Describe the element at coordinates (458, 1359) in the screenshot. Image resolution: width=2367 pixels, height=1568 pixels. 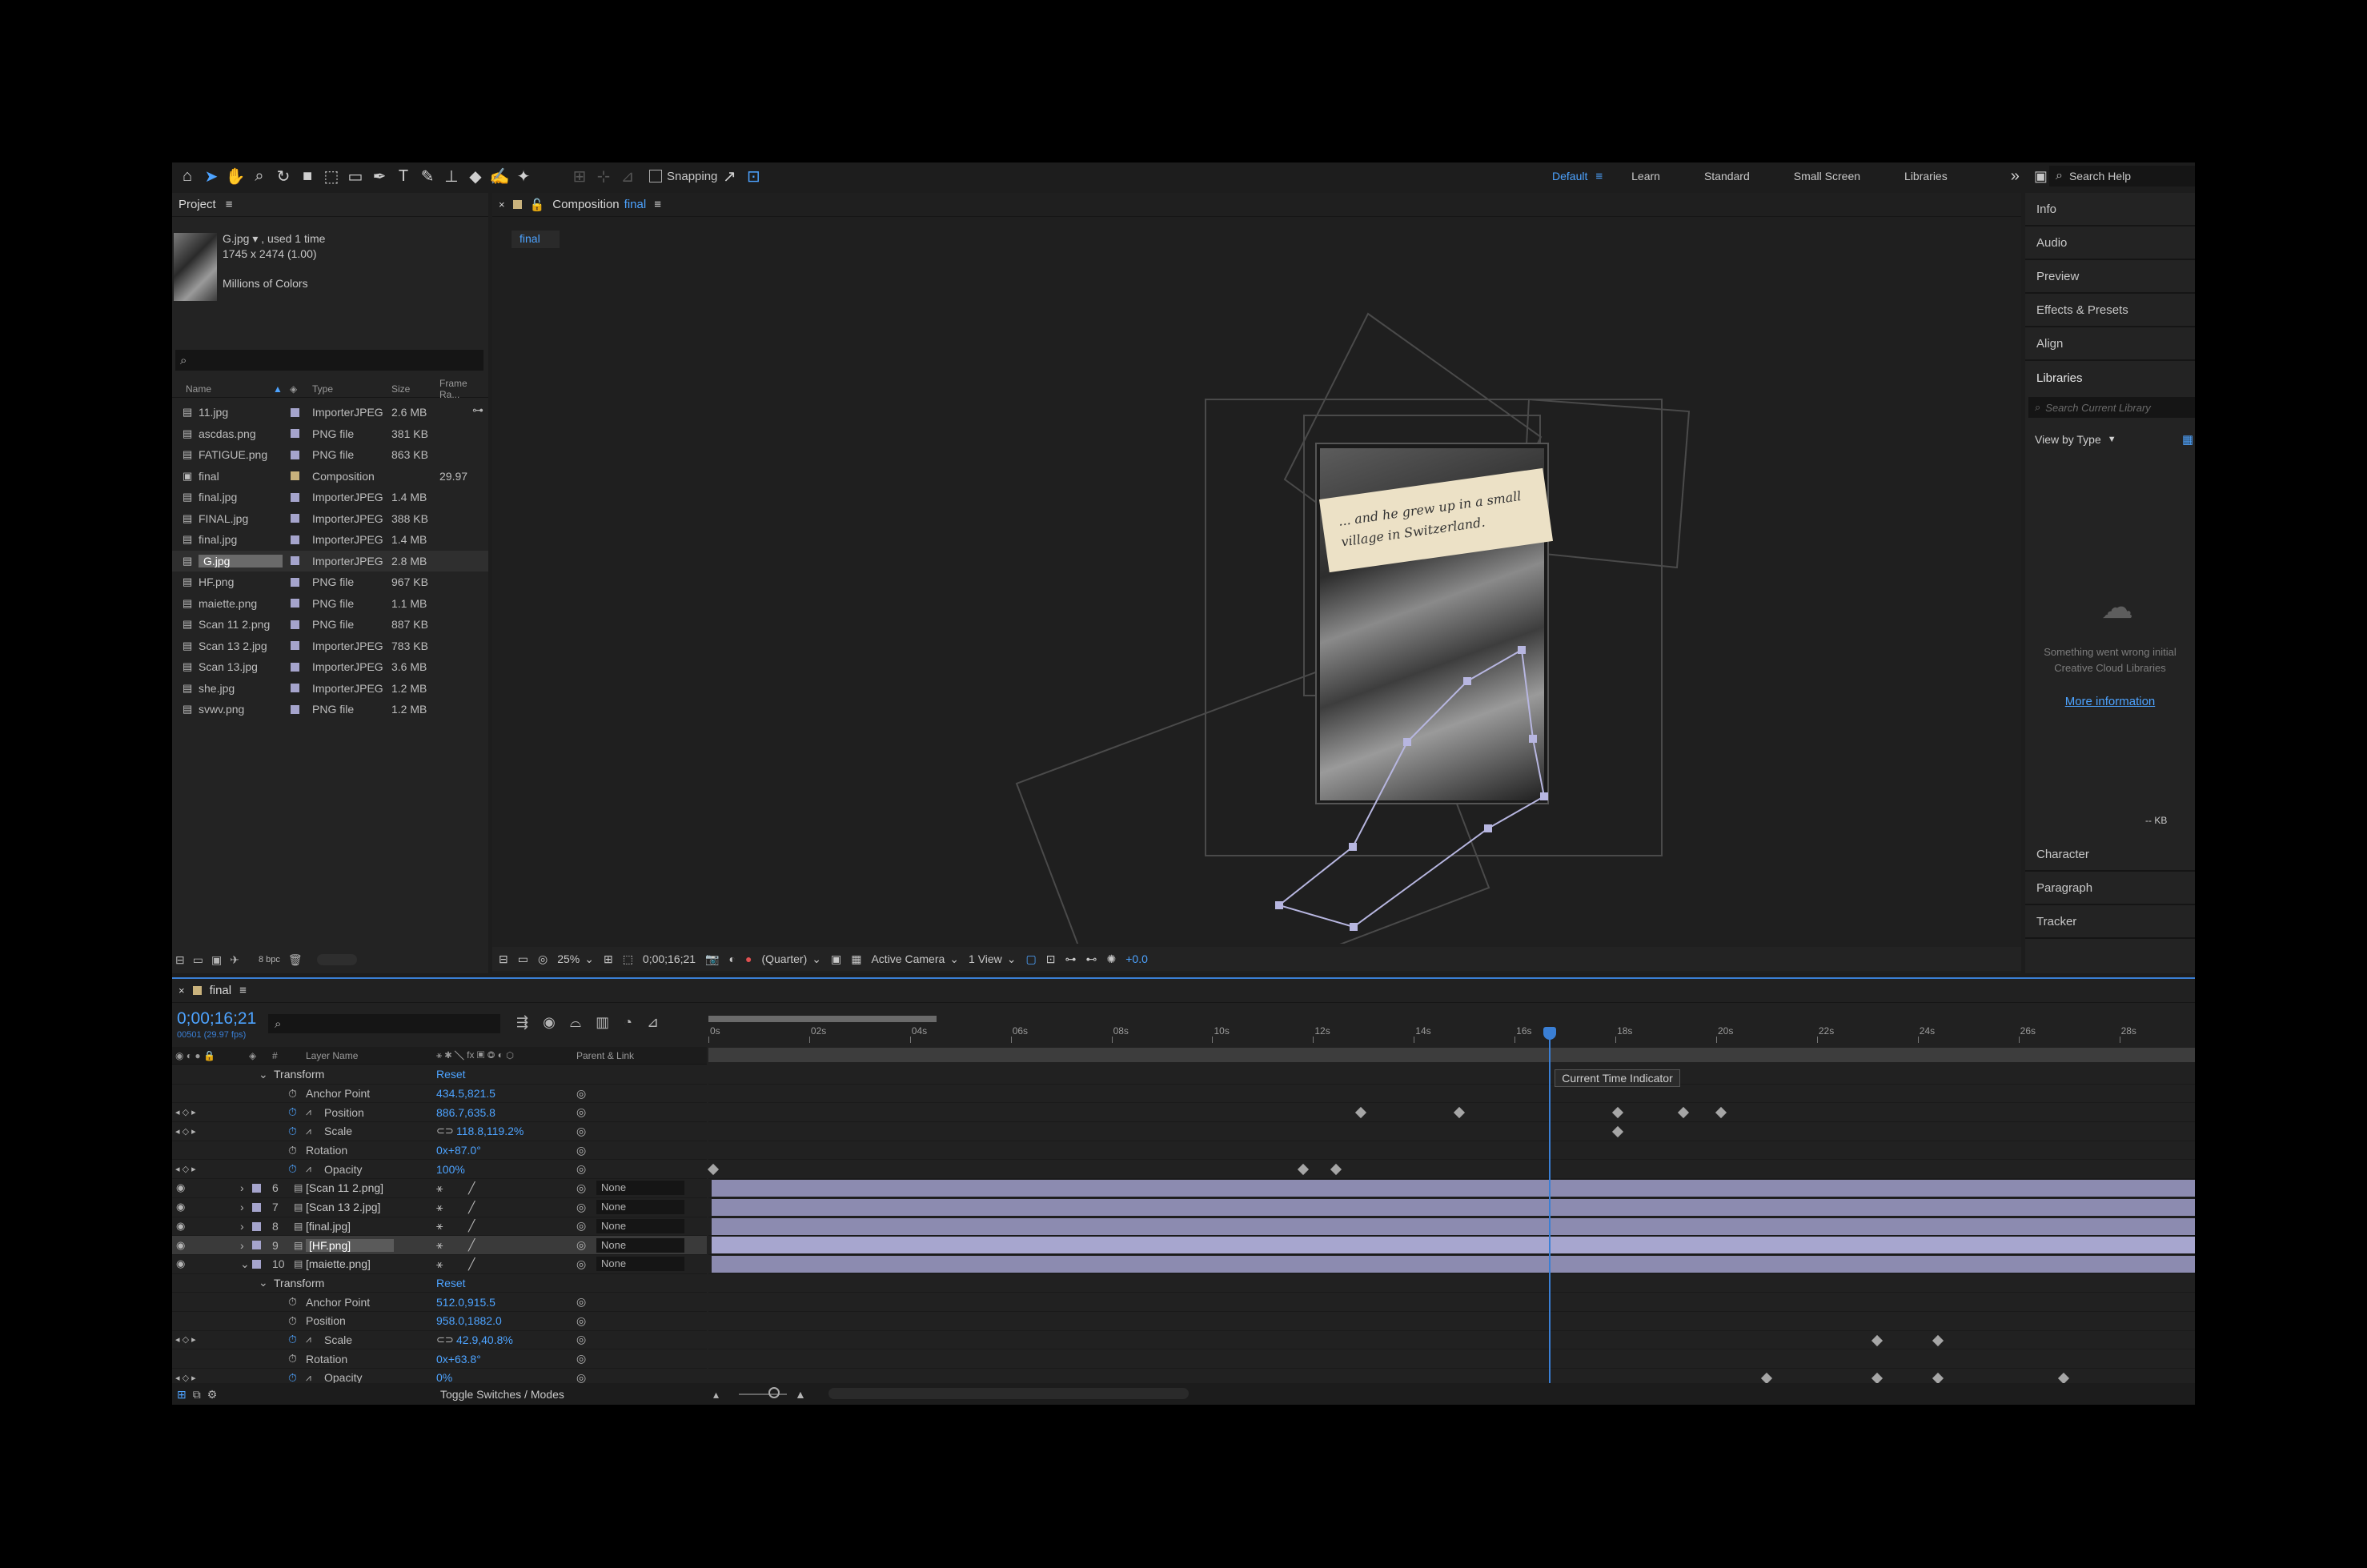
I see `property-value: 0x+63.8°` at that location.